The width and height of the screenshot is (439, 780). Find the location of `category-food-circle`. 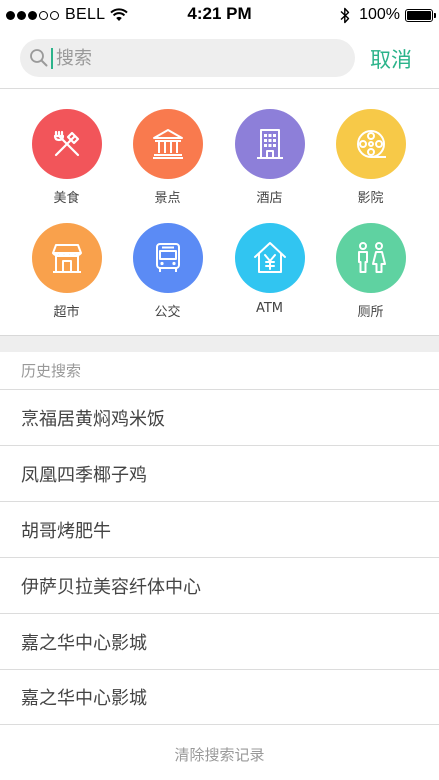

category-food-circle is located at coordinates (66, 144).